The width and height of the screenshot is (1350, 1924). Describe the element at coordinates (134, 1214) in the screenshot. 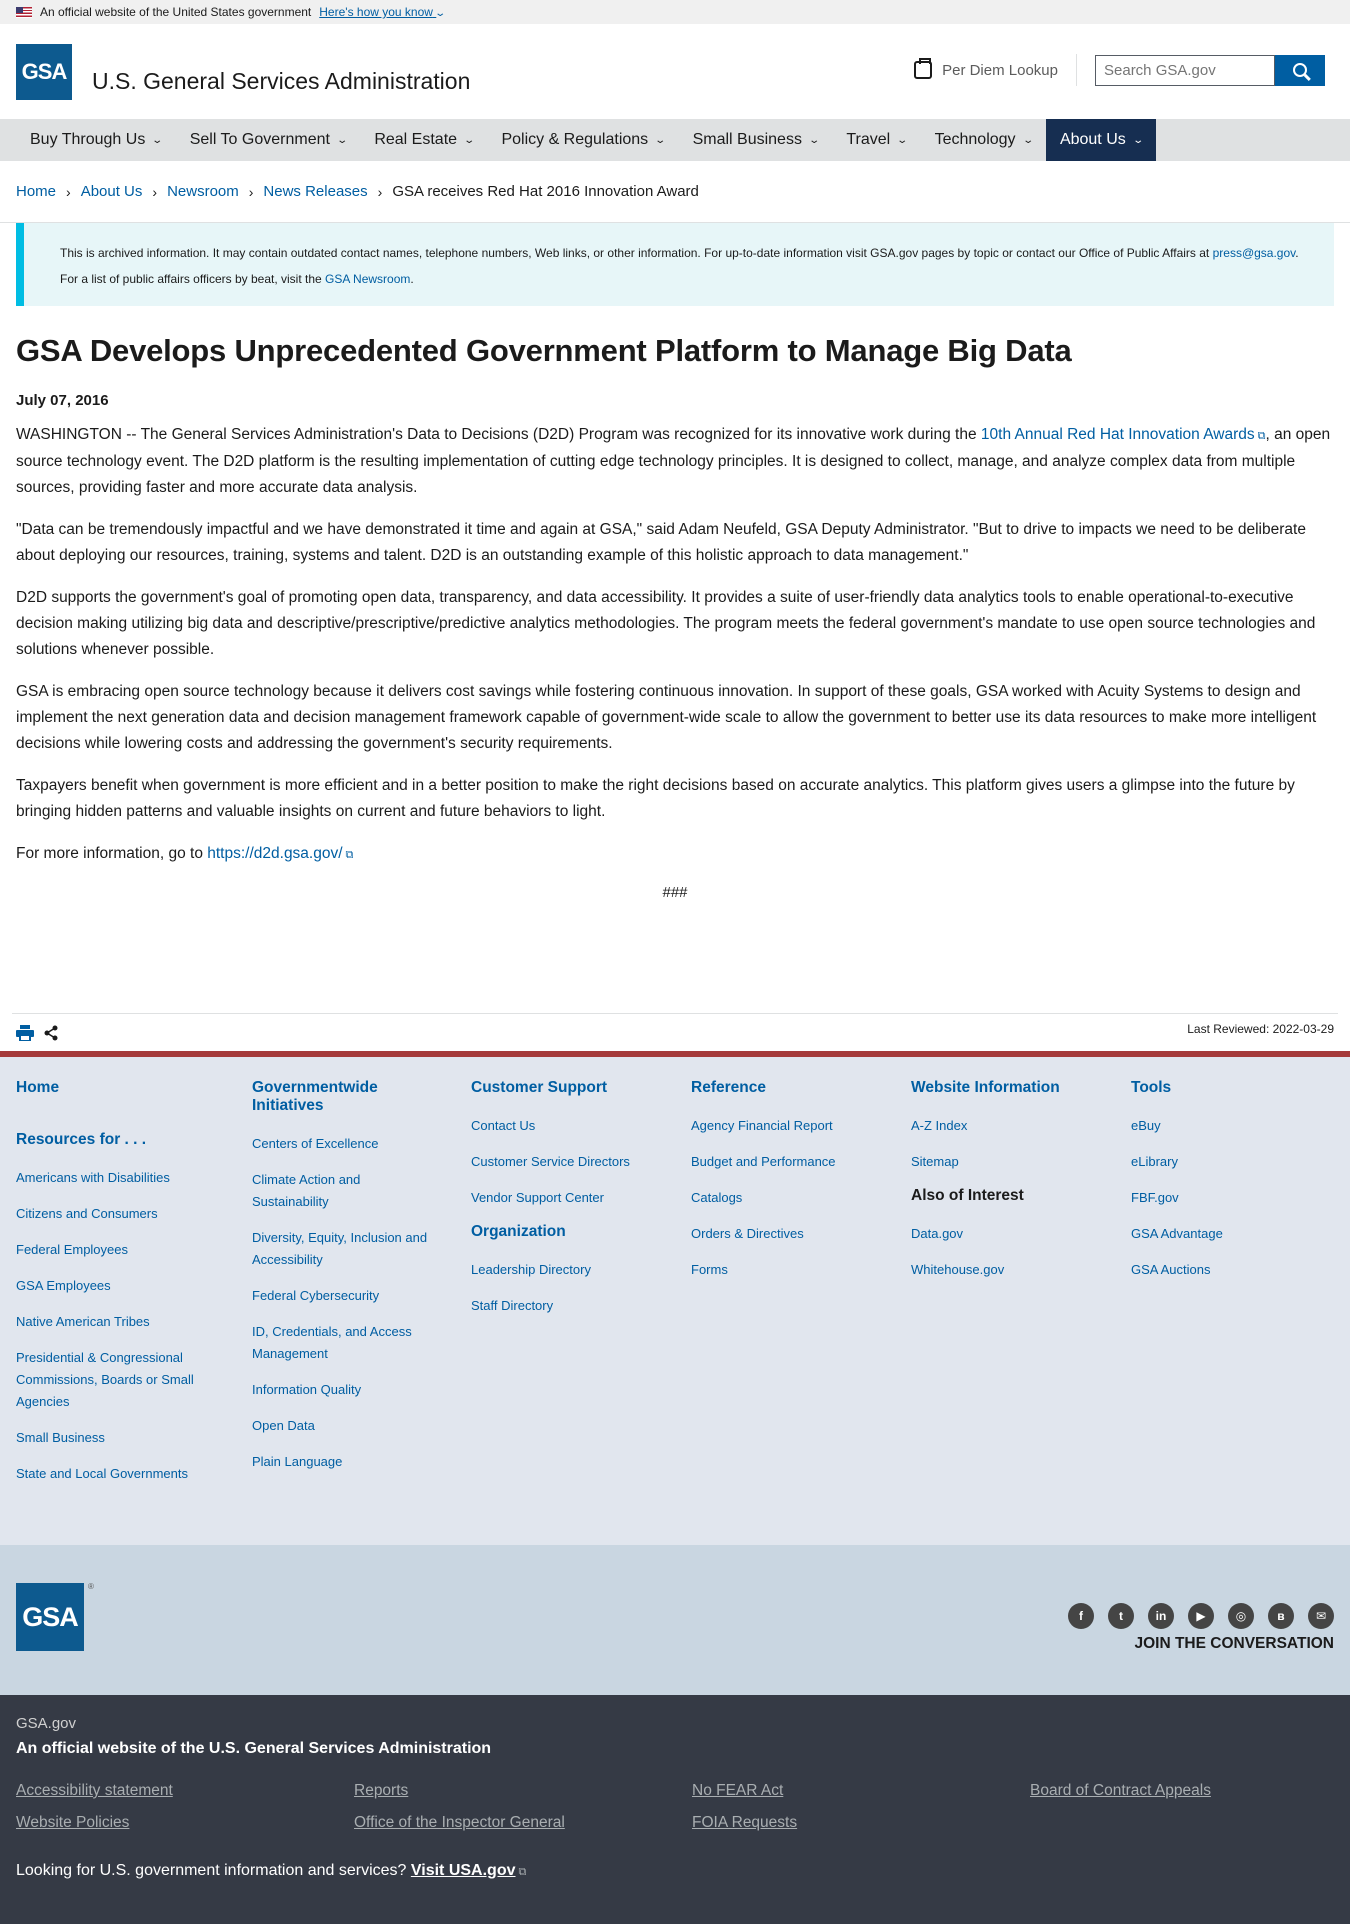

I see `footer-link: Citizens and Consumers` at that location.